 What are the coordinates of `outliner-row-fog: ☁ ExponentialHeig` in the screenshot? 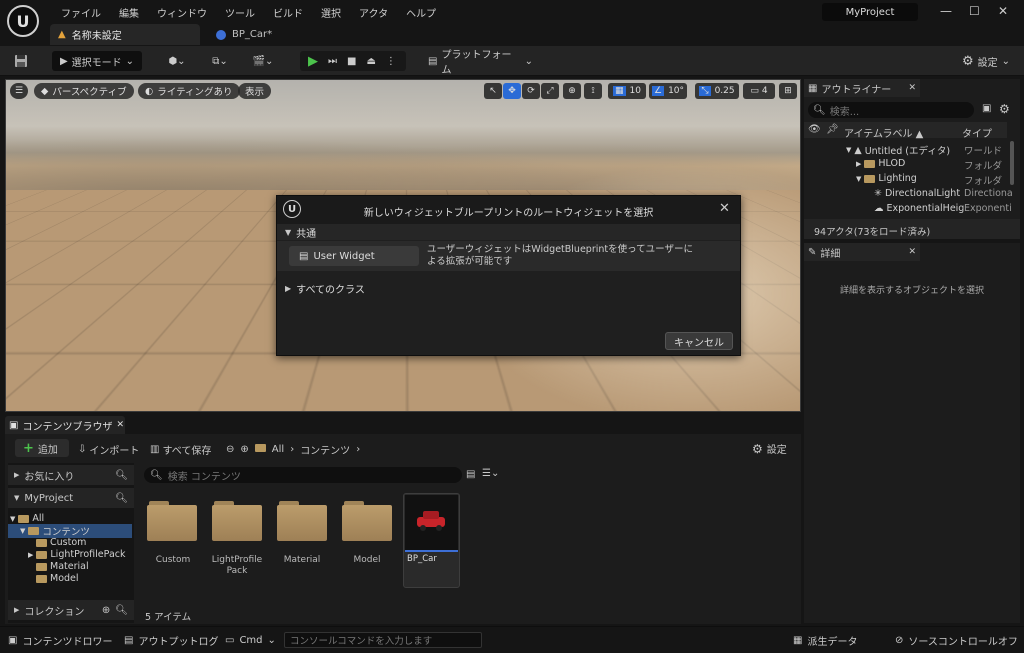 It's located at (919, 208).